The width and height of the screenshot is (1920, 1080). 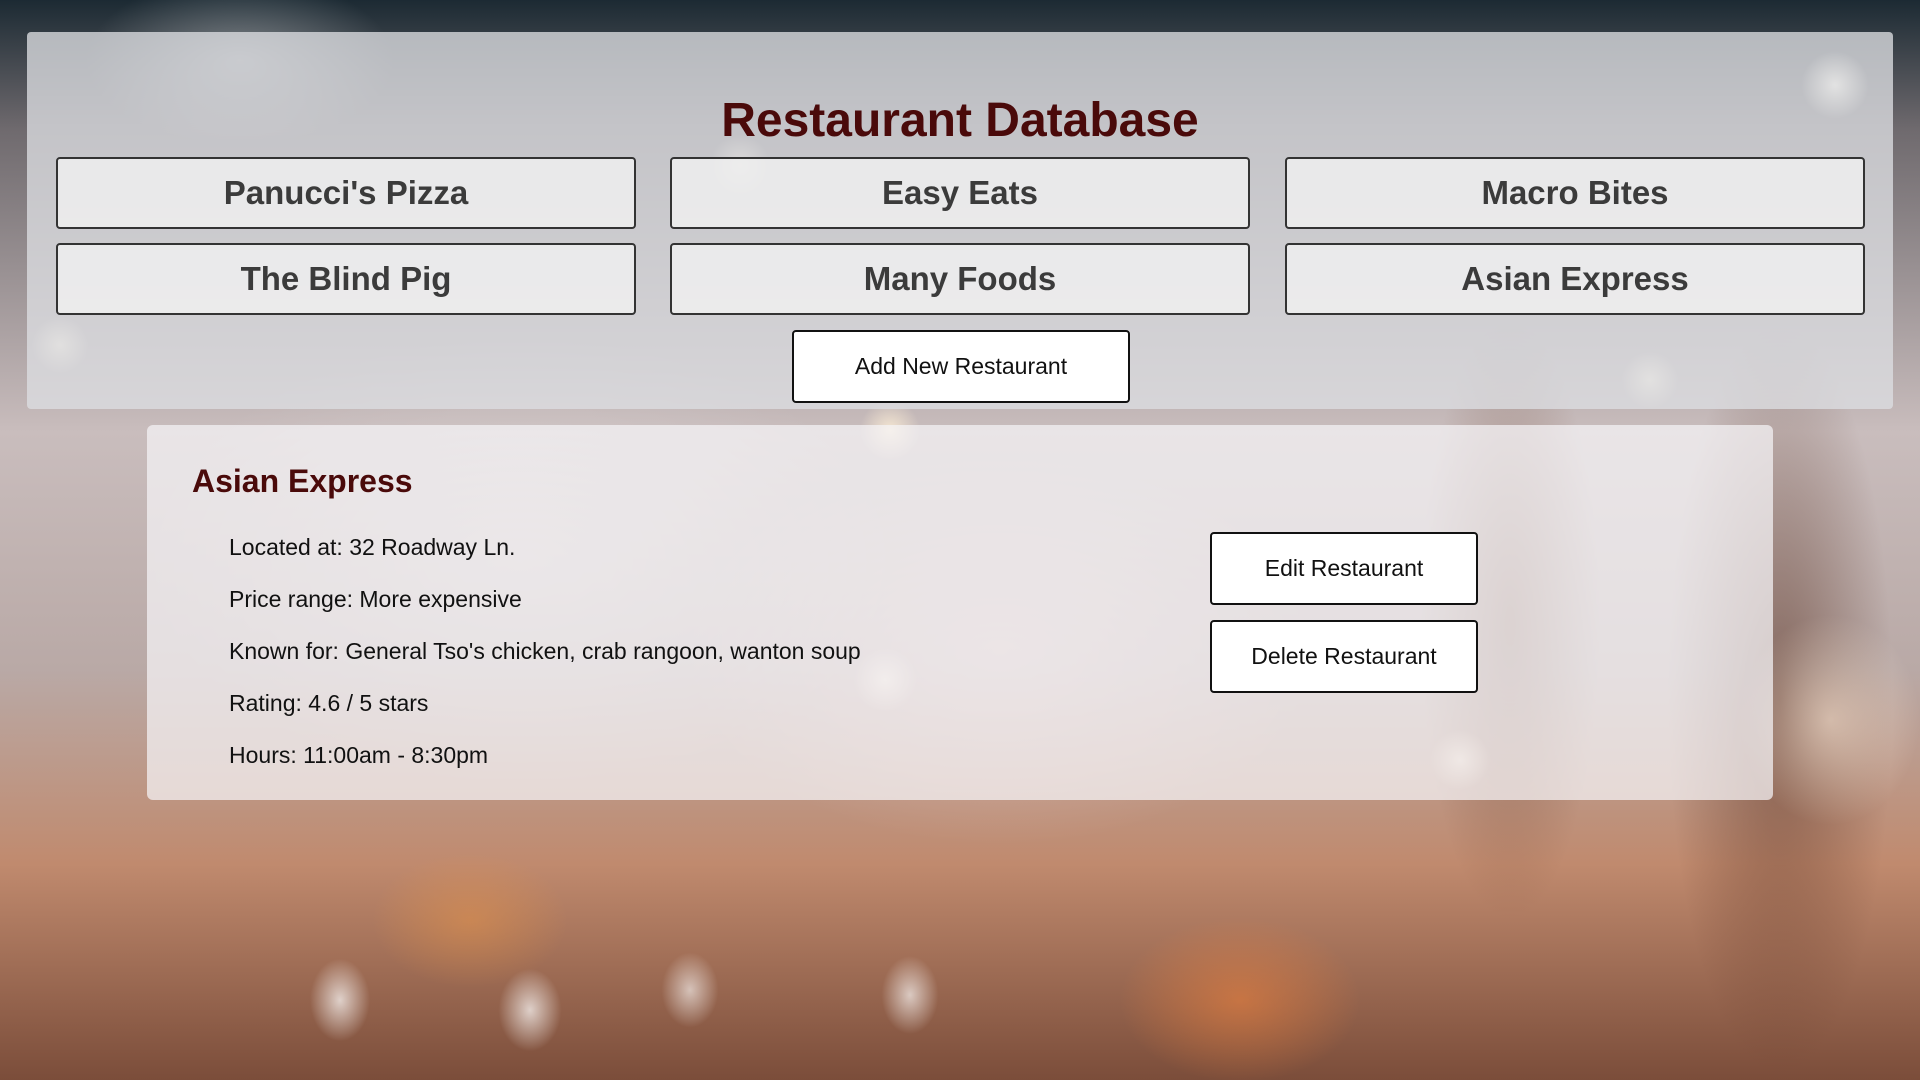 What do you see at coordinates (961, 366) in the screenshot?
I see `add-restaurant-button: Add New Restaurant` at bounding box center [961, 366].